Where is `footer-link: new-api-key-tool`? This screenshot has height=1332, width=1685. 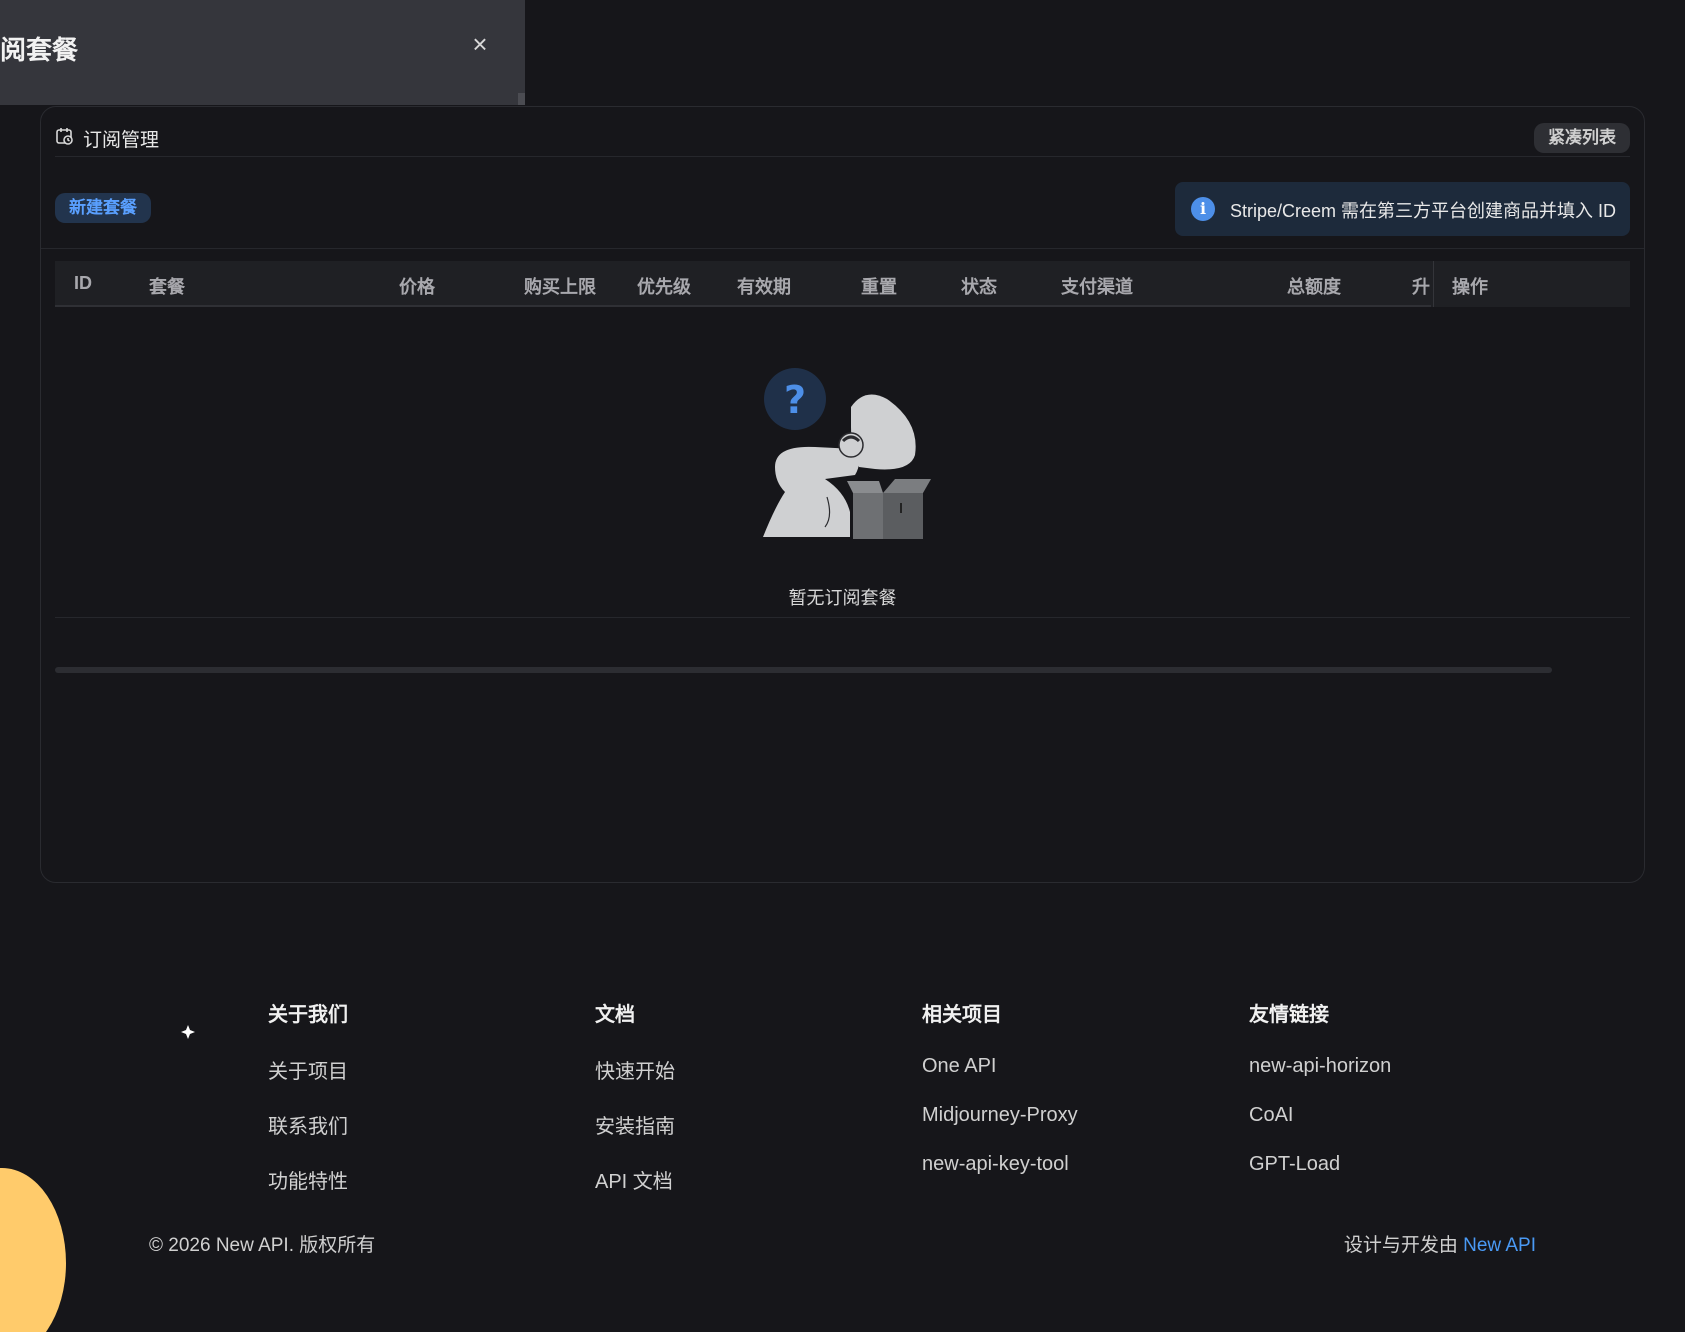 footer-link: new-api-key-tool is located at coordinates (1000, 1164).